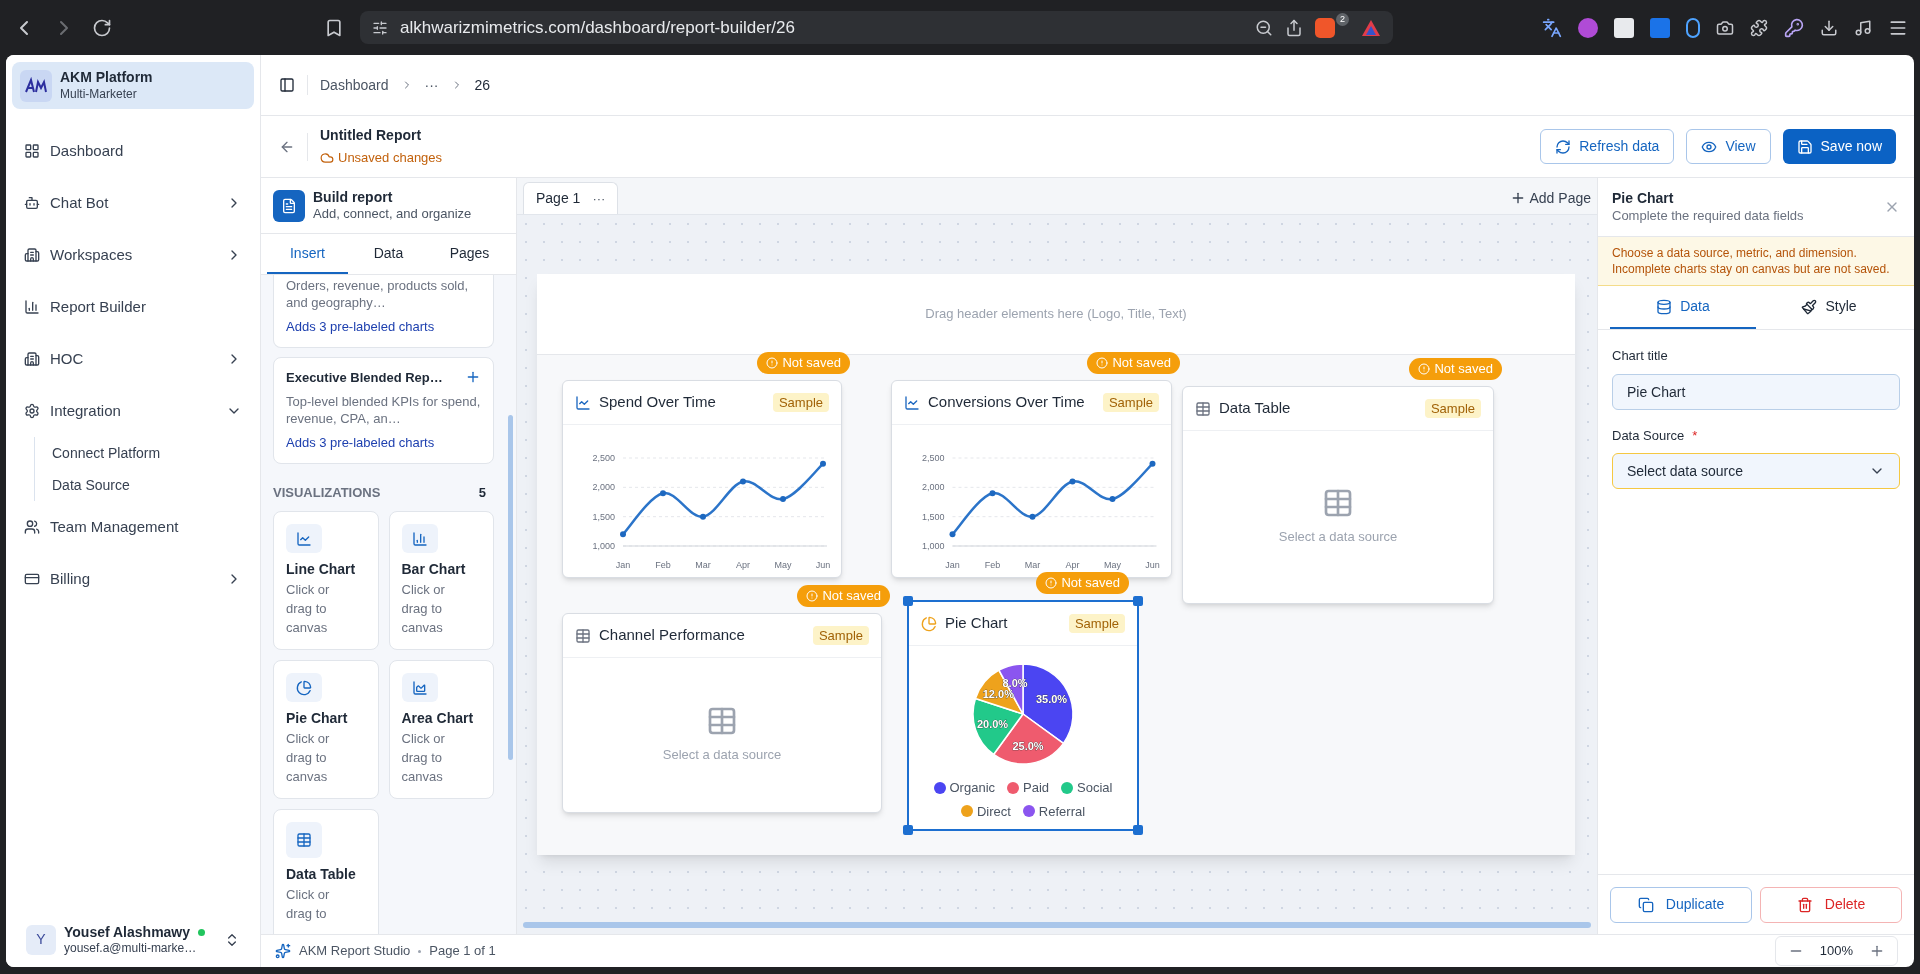 This screenshot has height=974, width=1920. Describe the element at coordinates (1877, 951) in the screenshot. I see `zoom-in-icon` at that location.